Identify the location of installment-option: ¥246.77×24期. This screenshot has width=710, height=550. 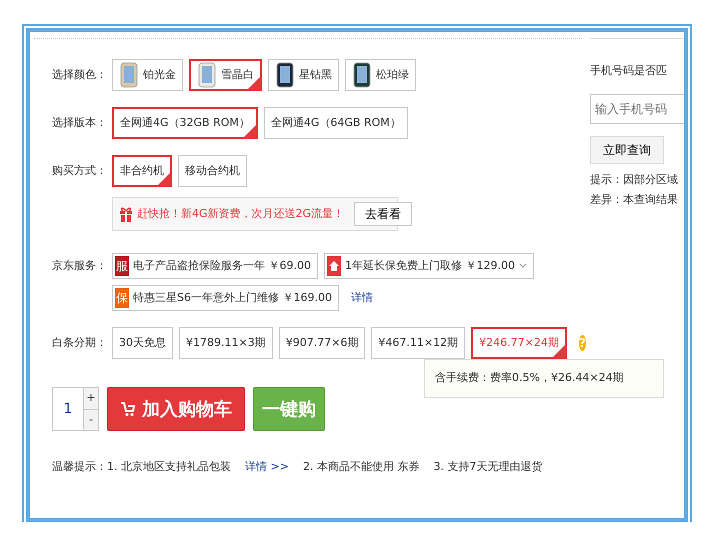
(519, 343).